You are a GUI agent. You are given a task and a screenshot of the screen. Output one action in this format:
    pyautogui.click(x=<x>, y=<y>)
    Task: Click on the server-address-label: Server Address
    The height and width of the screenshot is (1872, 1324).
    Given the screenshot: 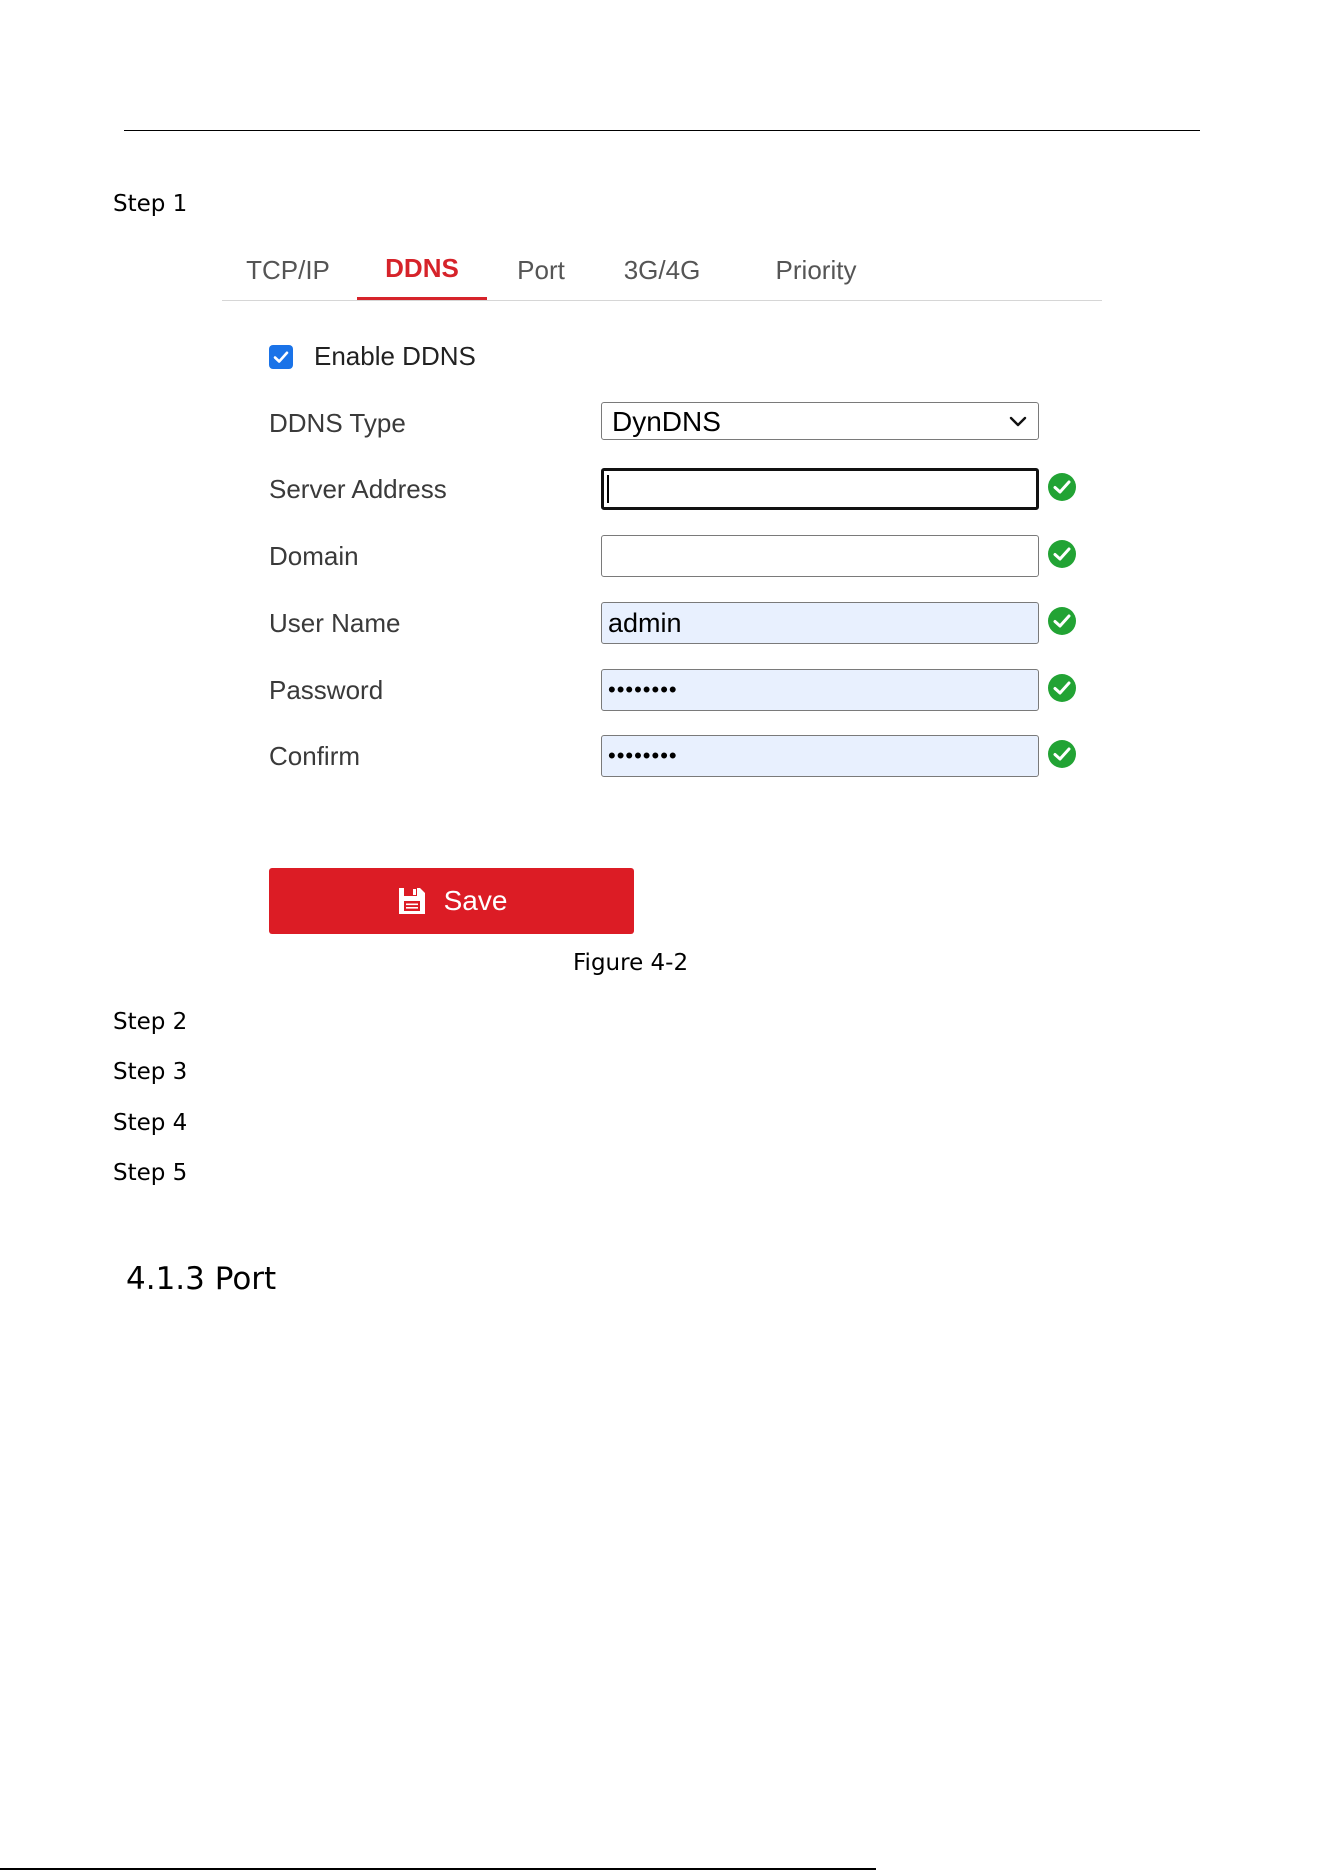 What is the action you would take?
    pyautogui.click(x=358, y=489)
    